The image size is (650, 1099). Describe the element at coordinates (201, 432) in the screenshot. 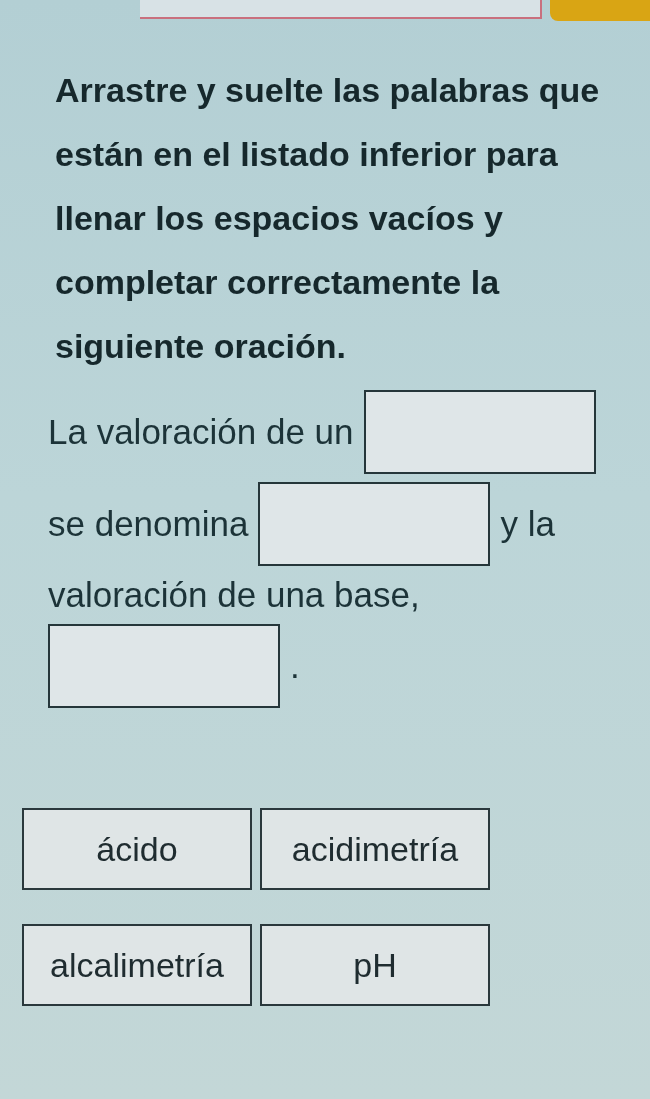

I see `sentence-text: La valoración de un` at that location.